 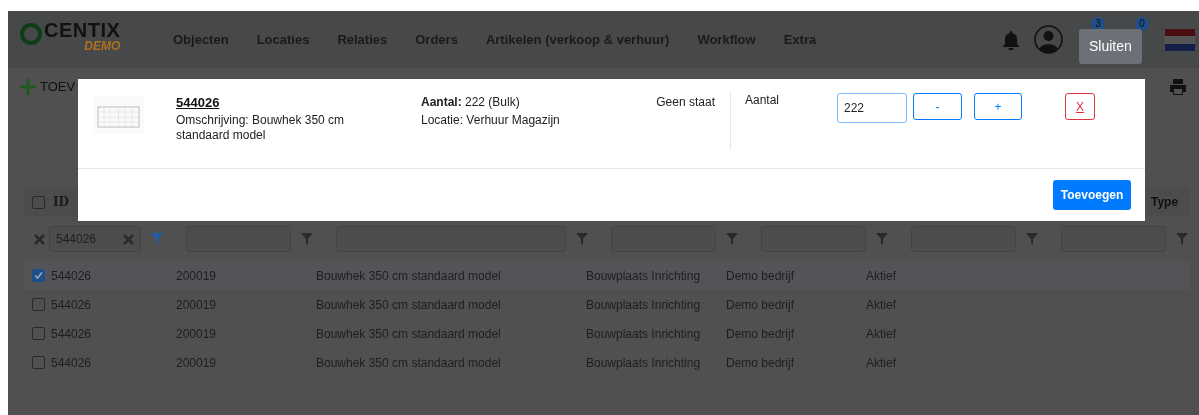 What do you see at coordinates (409, 276) in the screenshot?
I see `table-cell-text: Bouwhek 350 cm standaard model` at bounding box center [409, 276].